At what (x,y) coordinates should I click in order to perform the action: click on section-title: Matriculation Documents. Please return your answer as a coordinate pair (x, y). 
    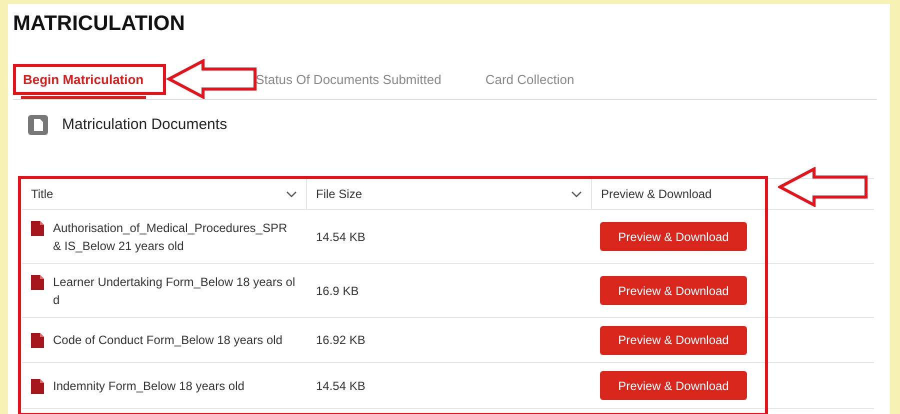
    Looking at the image, I should click on (145, 124).